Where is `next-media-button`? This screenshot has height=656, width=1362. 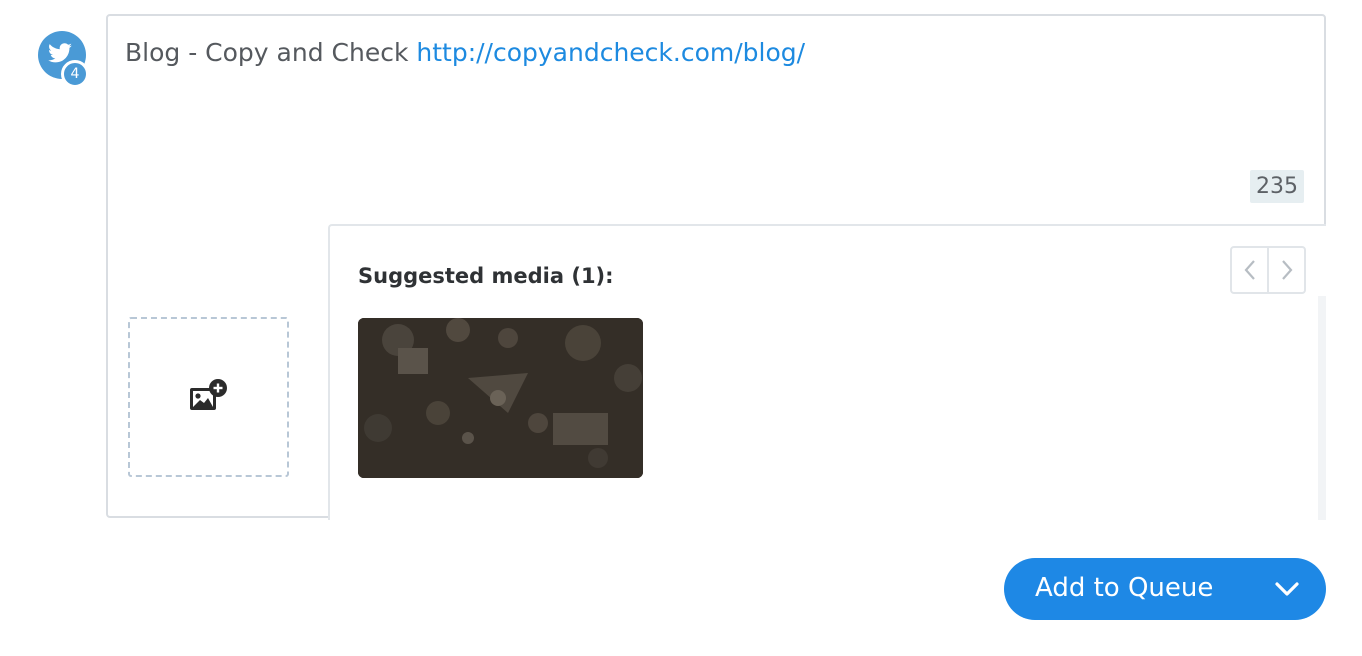 next-media-button is located at coordinates (1285, 270).